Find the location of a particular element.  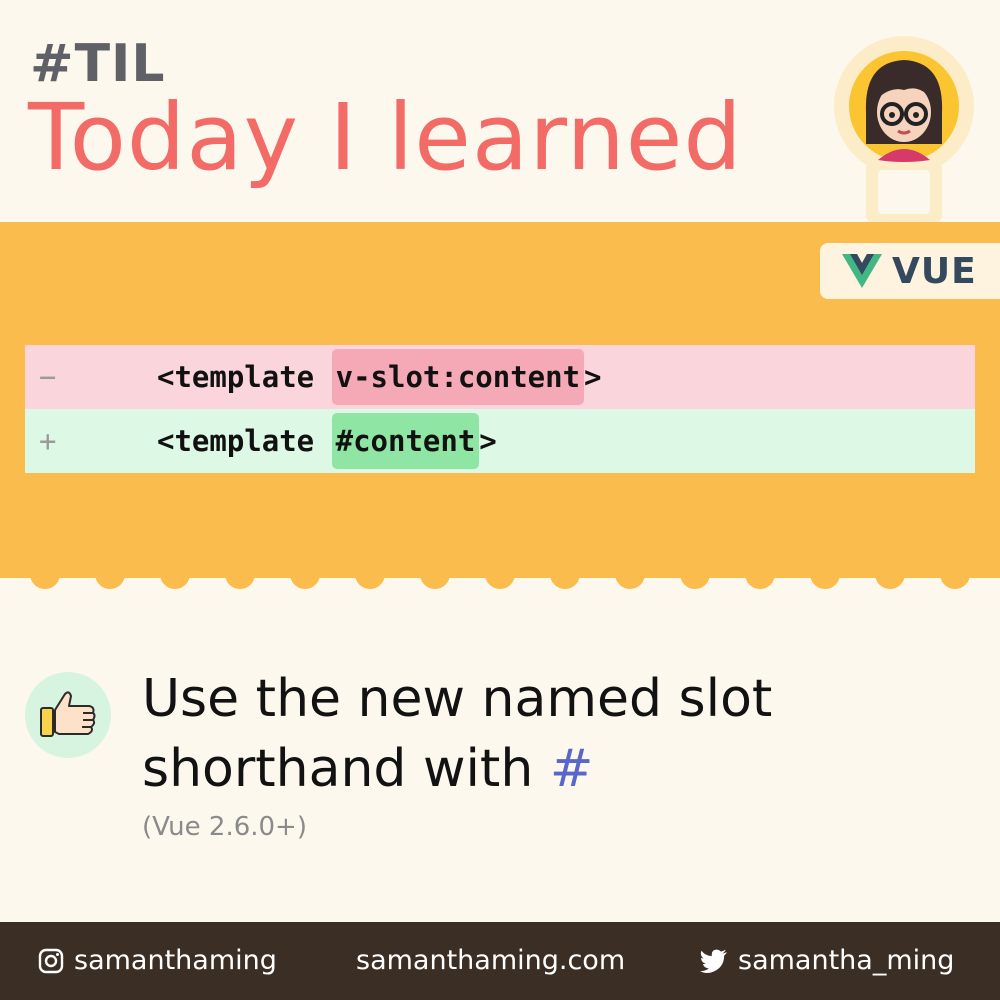

footer-website: samanthaming.com is located at coordinates (490, 961).